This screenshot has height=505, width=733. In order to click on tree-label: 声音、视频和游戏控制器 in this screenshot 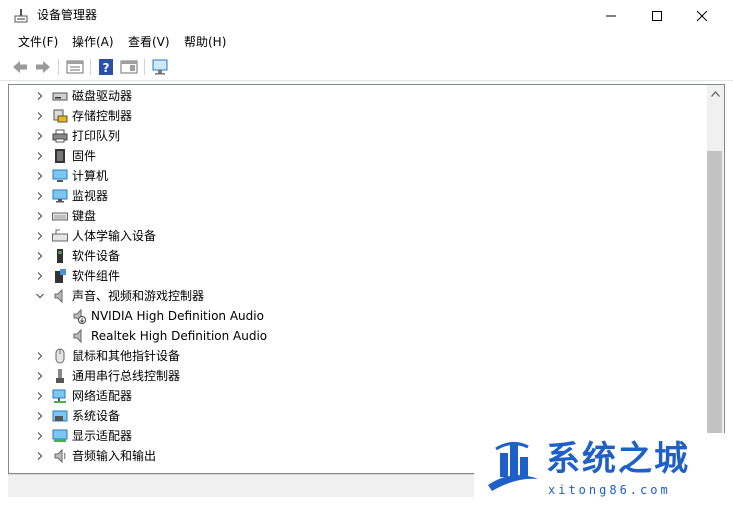, I will do `click(138, 296)`.